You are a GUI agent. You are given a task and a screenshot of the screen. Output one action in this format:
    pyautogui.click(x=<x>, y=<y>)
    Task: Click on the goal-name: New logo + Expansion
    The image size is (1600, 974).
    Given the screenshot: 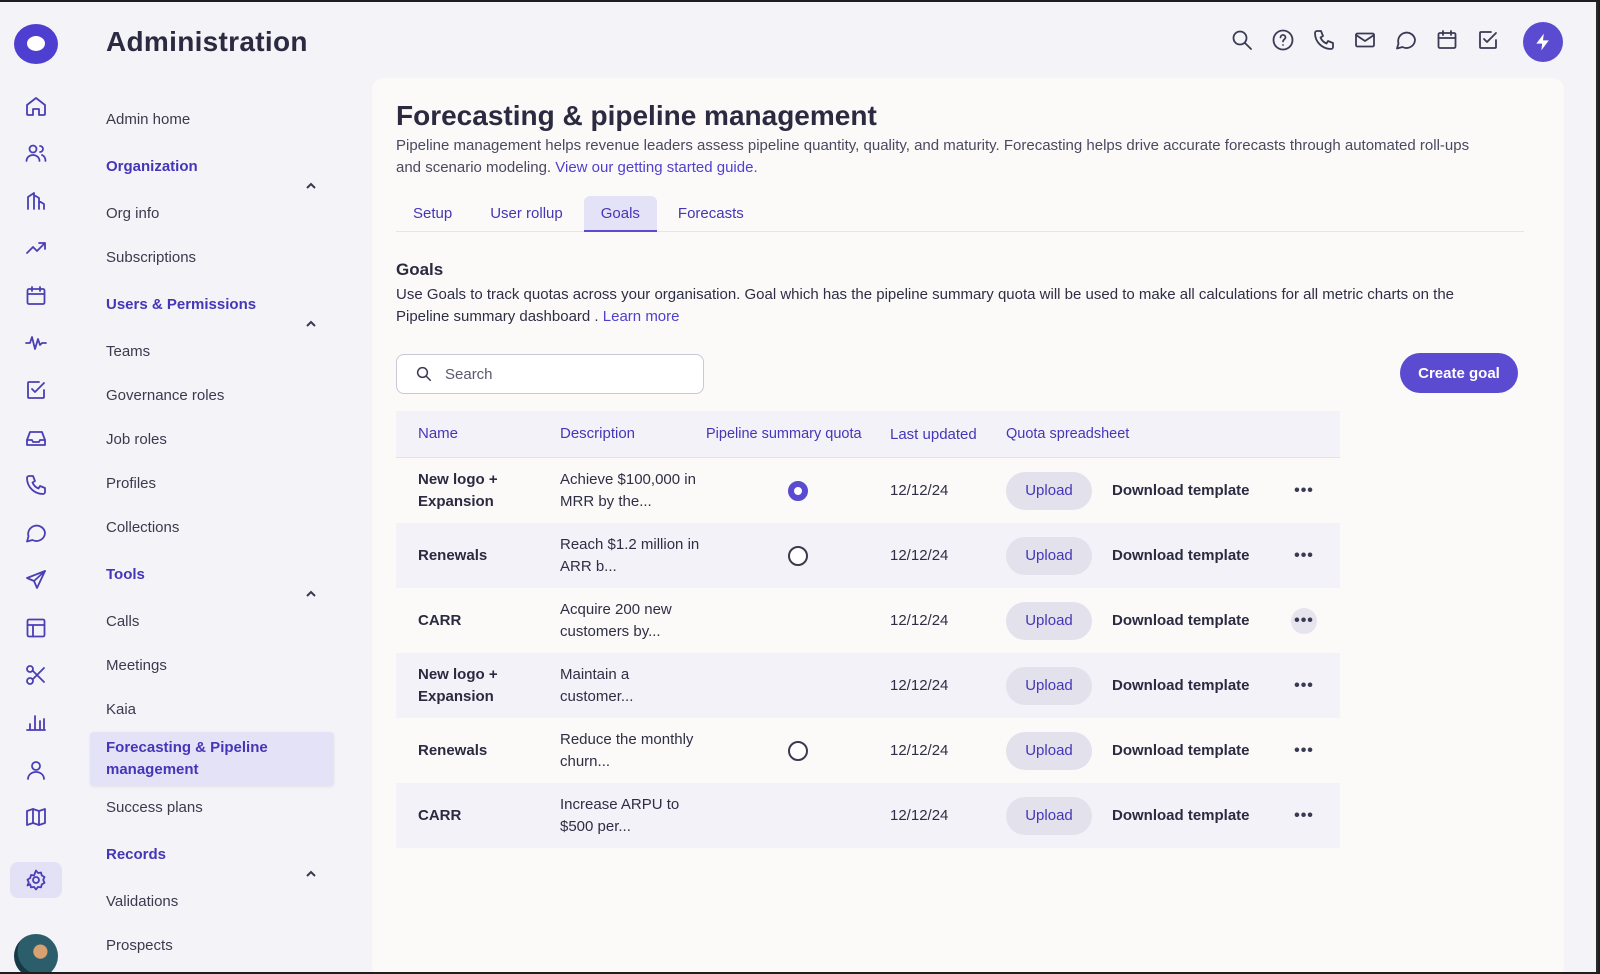 What is the action you would take?
    pyautogui.click(x=458, y=490)
    